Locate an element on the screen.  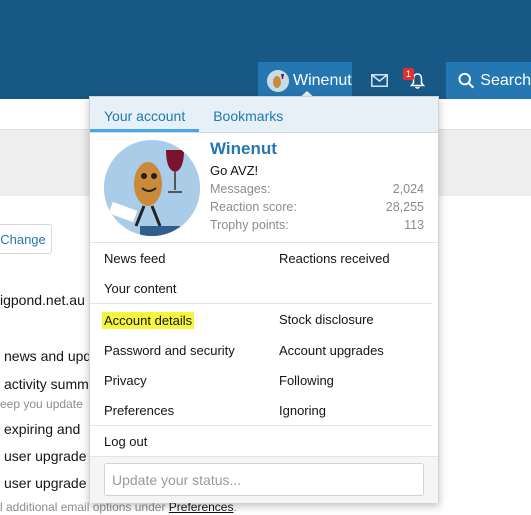
link-reactions-received: Reactions received is located at coordinates (334, 258).